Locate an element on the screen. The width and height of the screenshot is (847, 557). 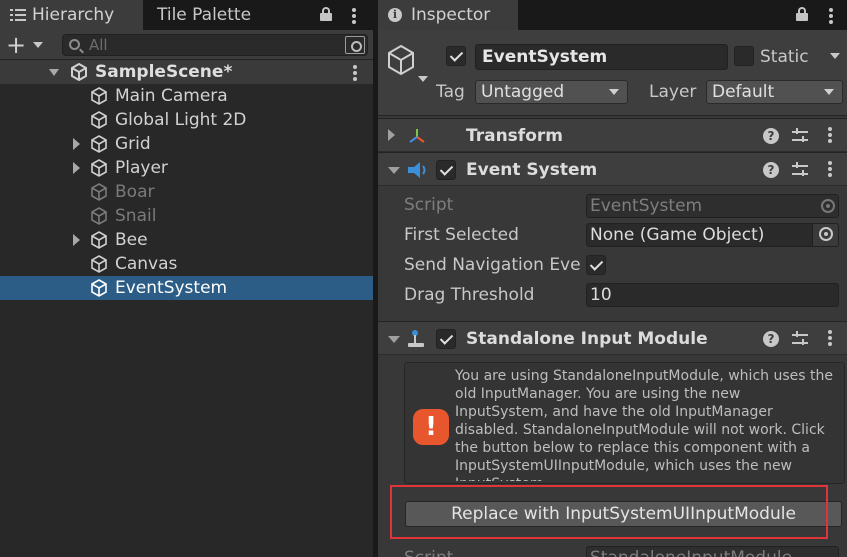
more-options-icon is located at coordinates (354, 17).